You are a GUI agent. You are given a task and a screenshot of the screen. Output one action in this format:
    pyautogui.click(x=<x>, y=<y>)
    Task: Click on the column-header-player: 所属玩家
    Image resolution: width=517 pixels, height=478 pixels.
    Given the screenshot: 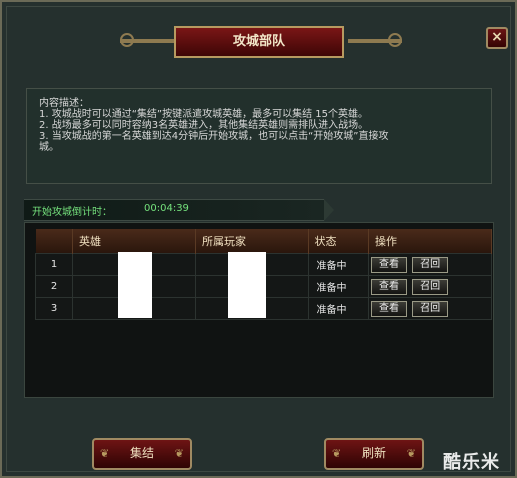 What is the action you would take?
    pyautogui.click(x=252, y=241)
    